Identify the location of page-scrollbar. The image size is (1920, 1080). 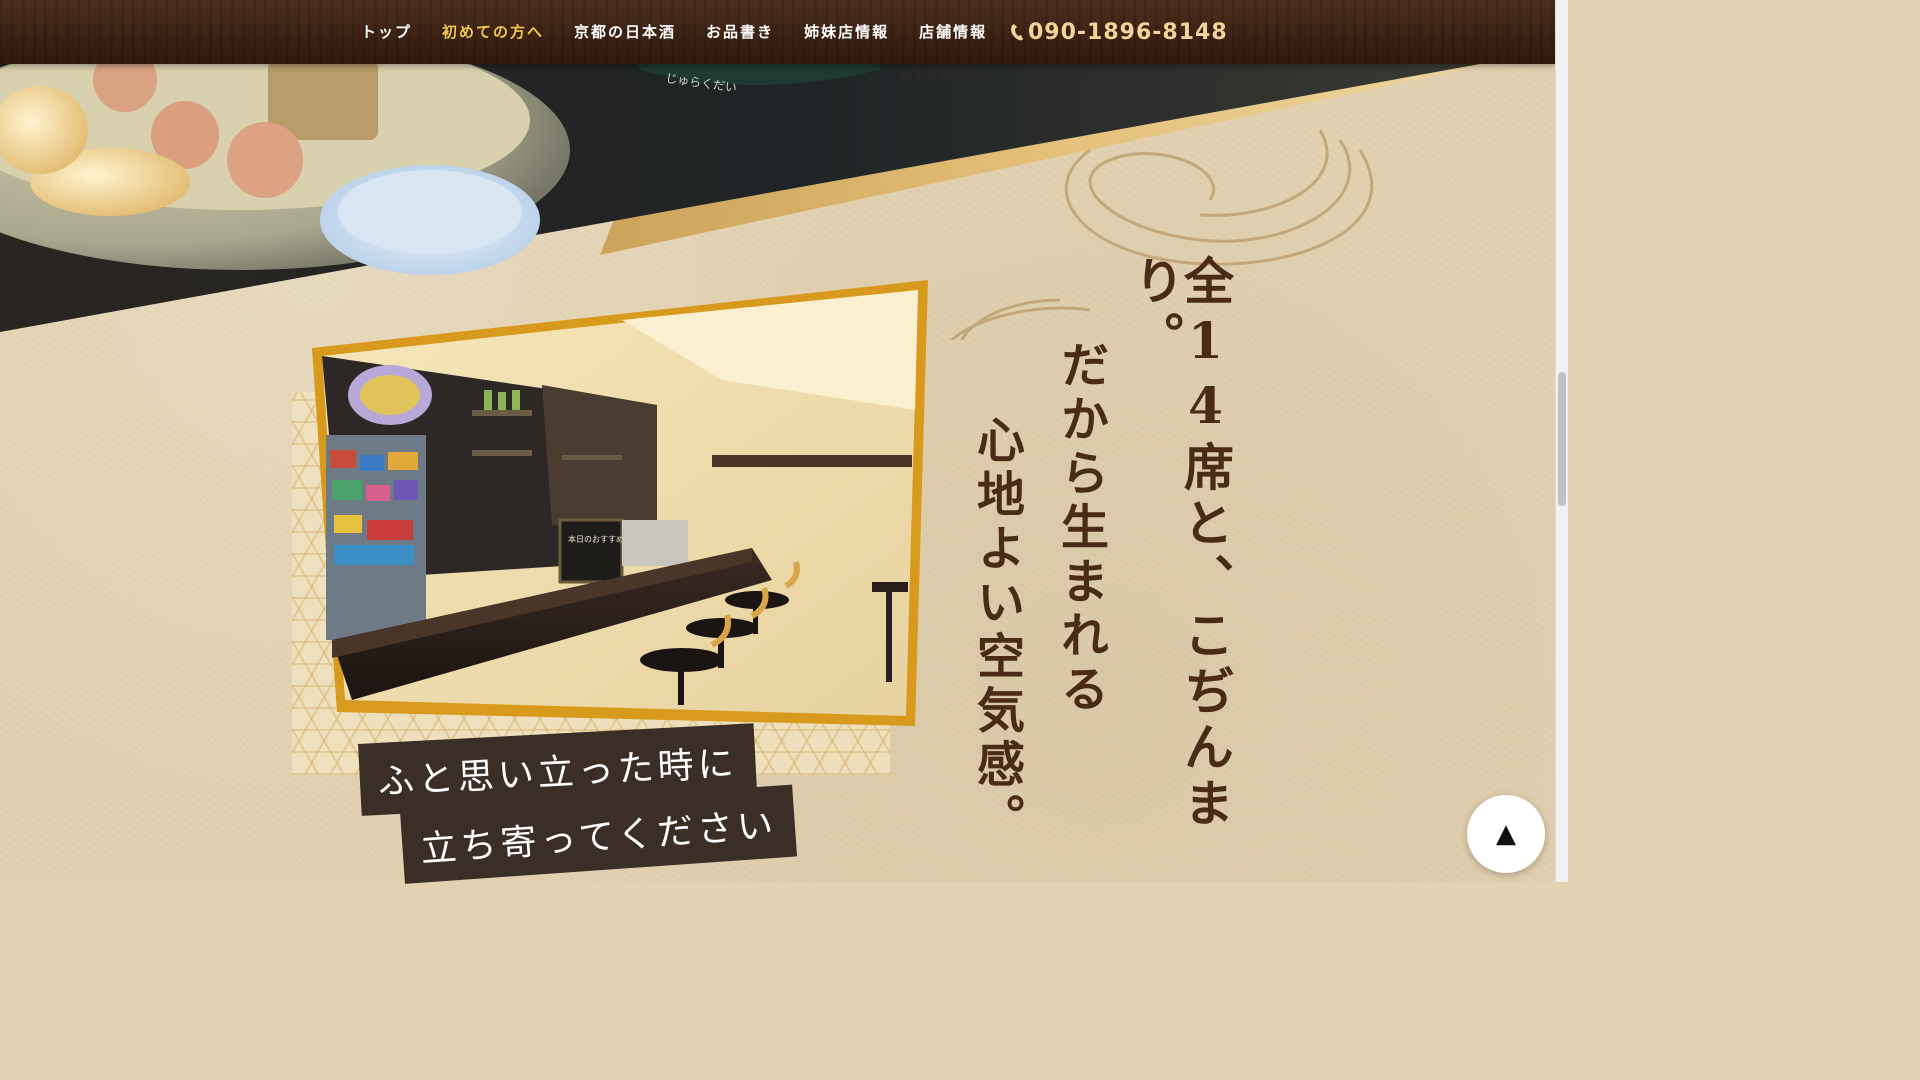
(1561, 441).